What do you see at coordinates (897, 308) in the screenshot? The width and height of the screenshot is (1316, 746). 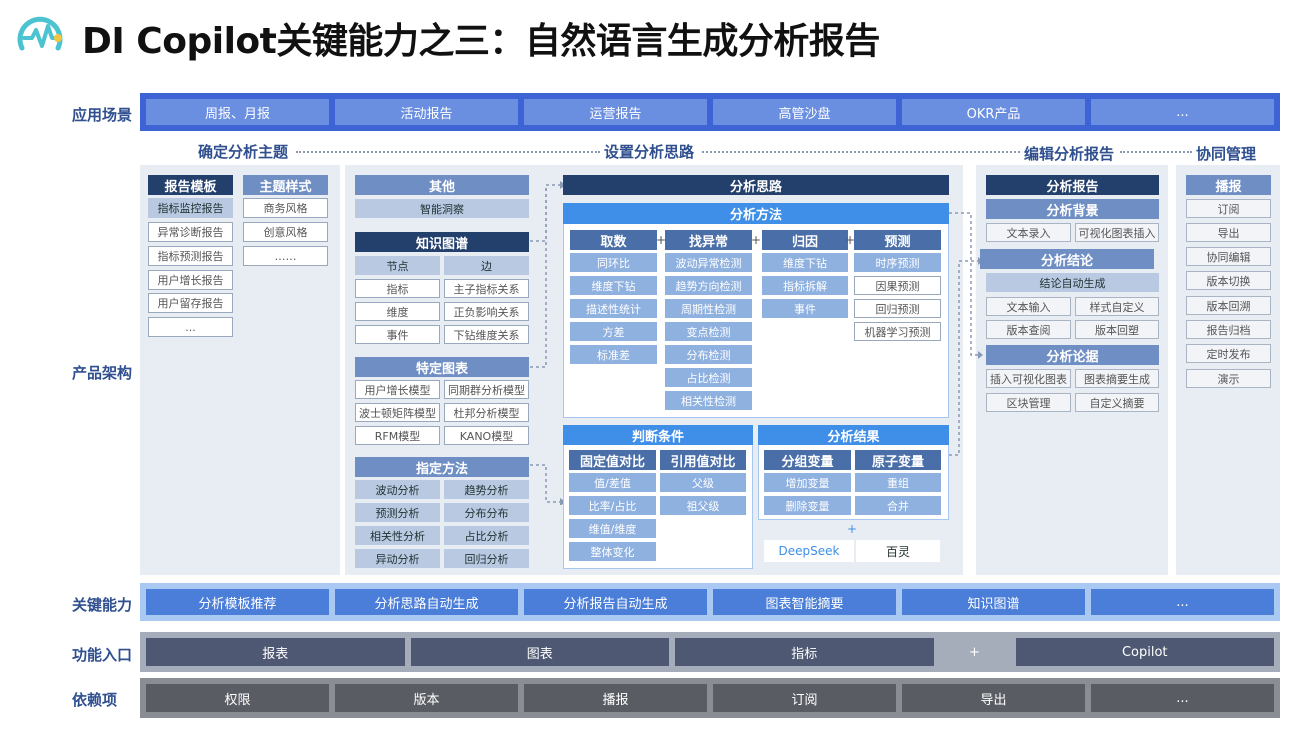 I see `group-item: 回归预测` at bounding box center [897, 308].